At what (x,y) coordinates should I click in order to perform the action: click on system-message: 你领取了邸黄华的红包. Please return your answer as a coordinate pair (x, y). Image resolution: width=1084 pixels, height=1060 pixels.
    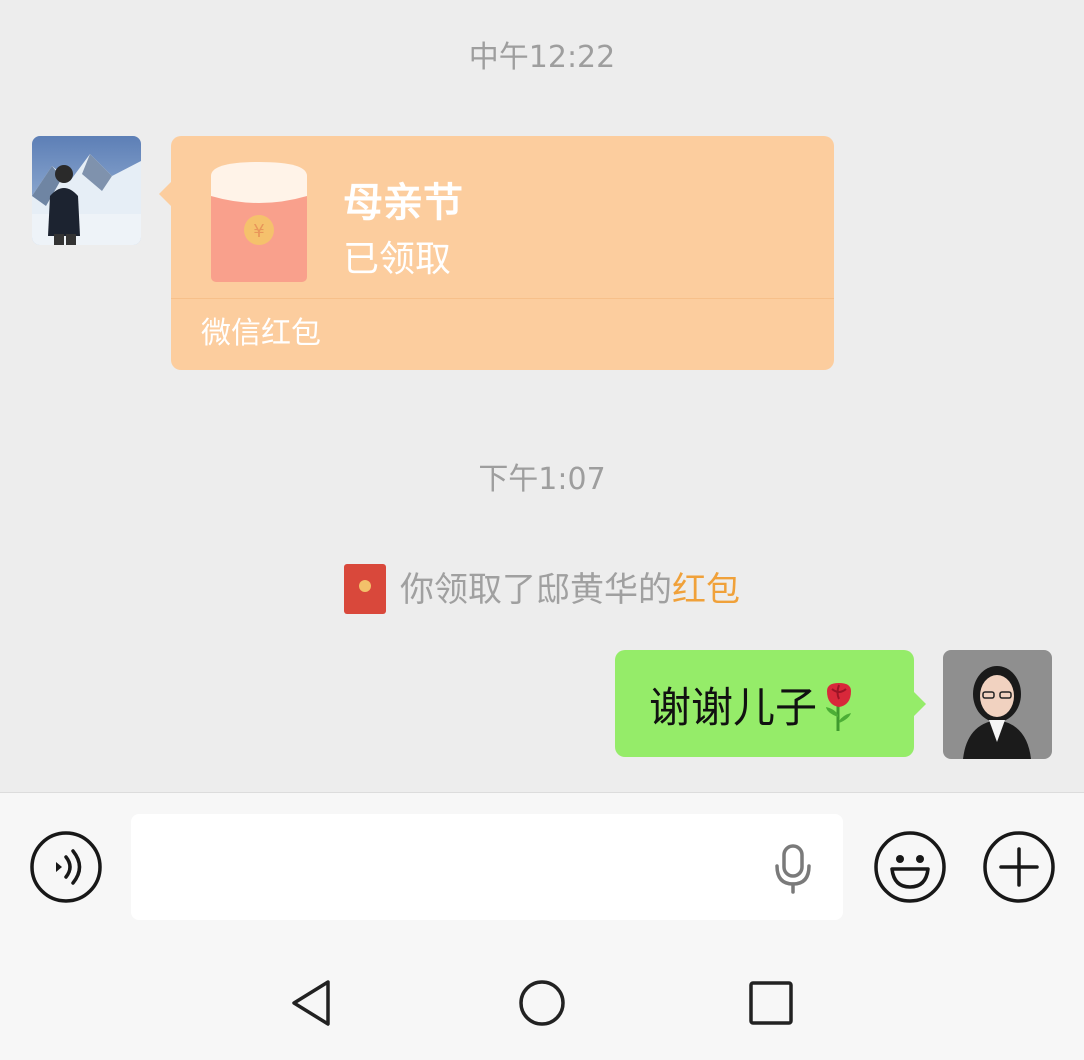
    Looking at the image, I should click on (542, 589).